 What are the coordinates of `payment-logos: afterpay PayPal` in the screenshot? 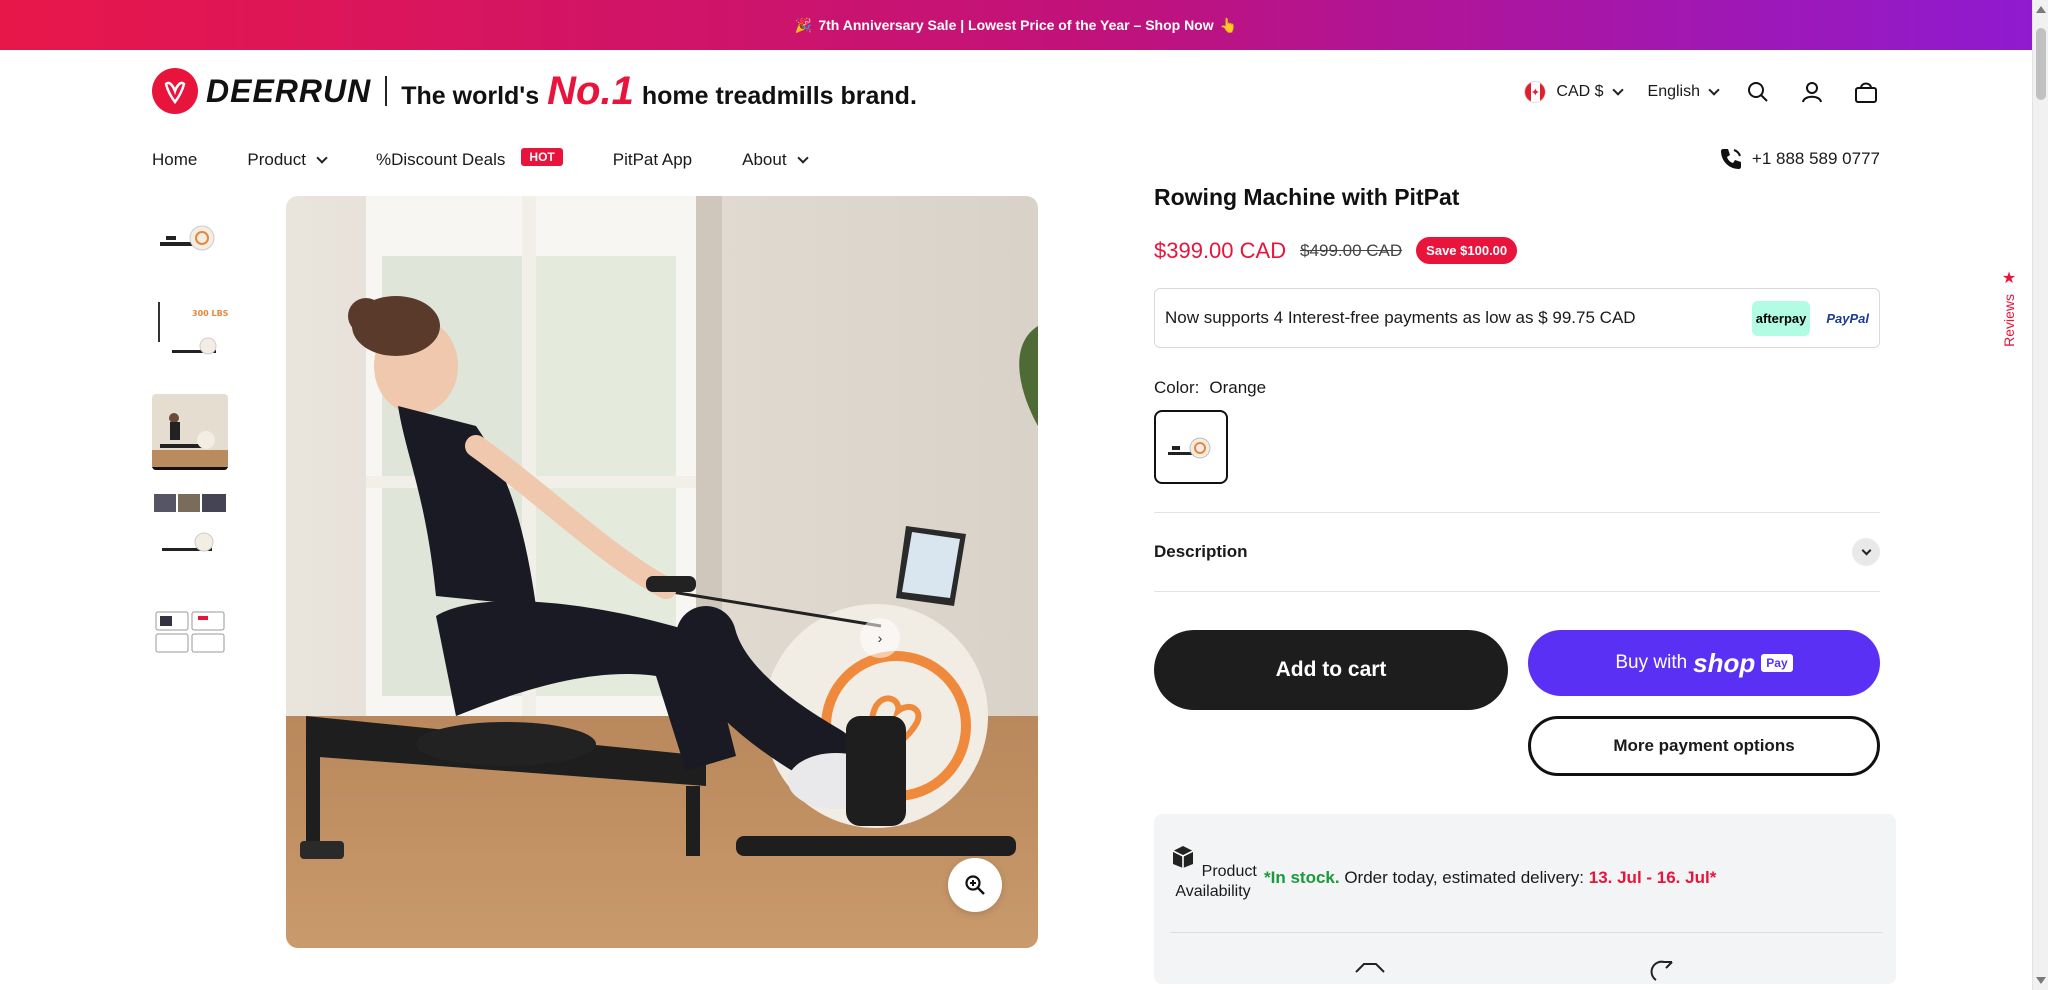 It's located at (1810, 318).